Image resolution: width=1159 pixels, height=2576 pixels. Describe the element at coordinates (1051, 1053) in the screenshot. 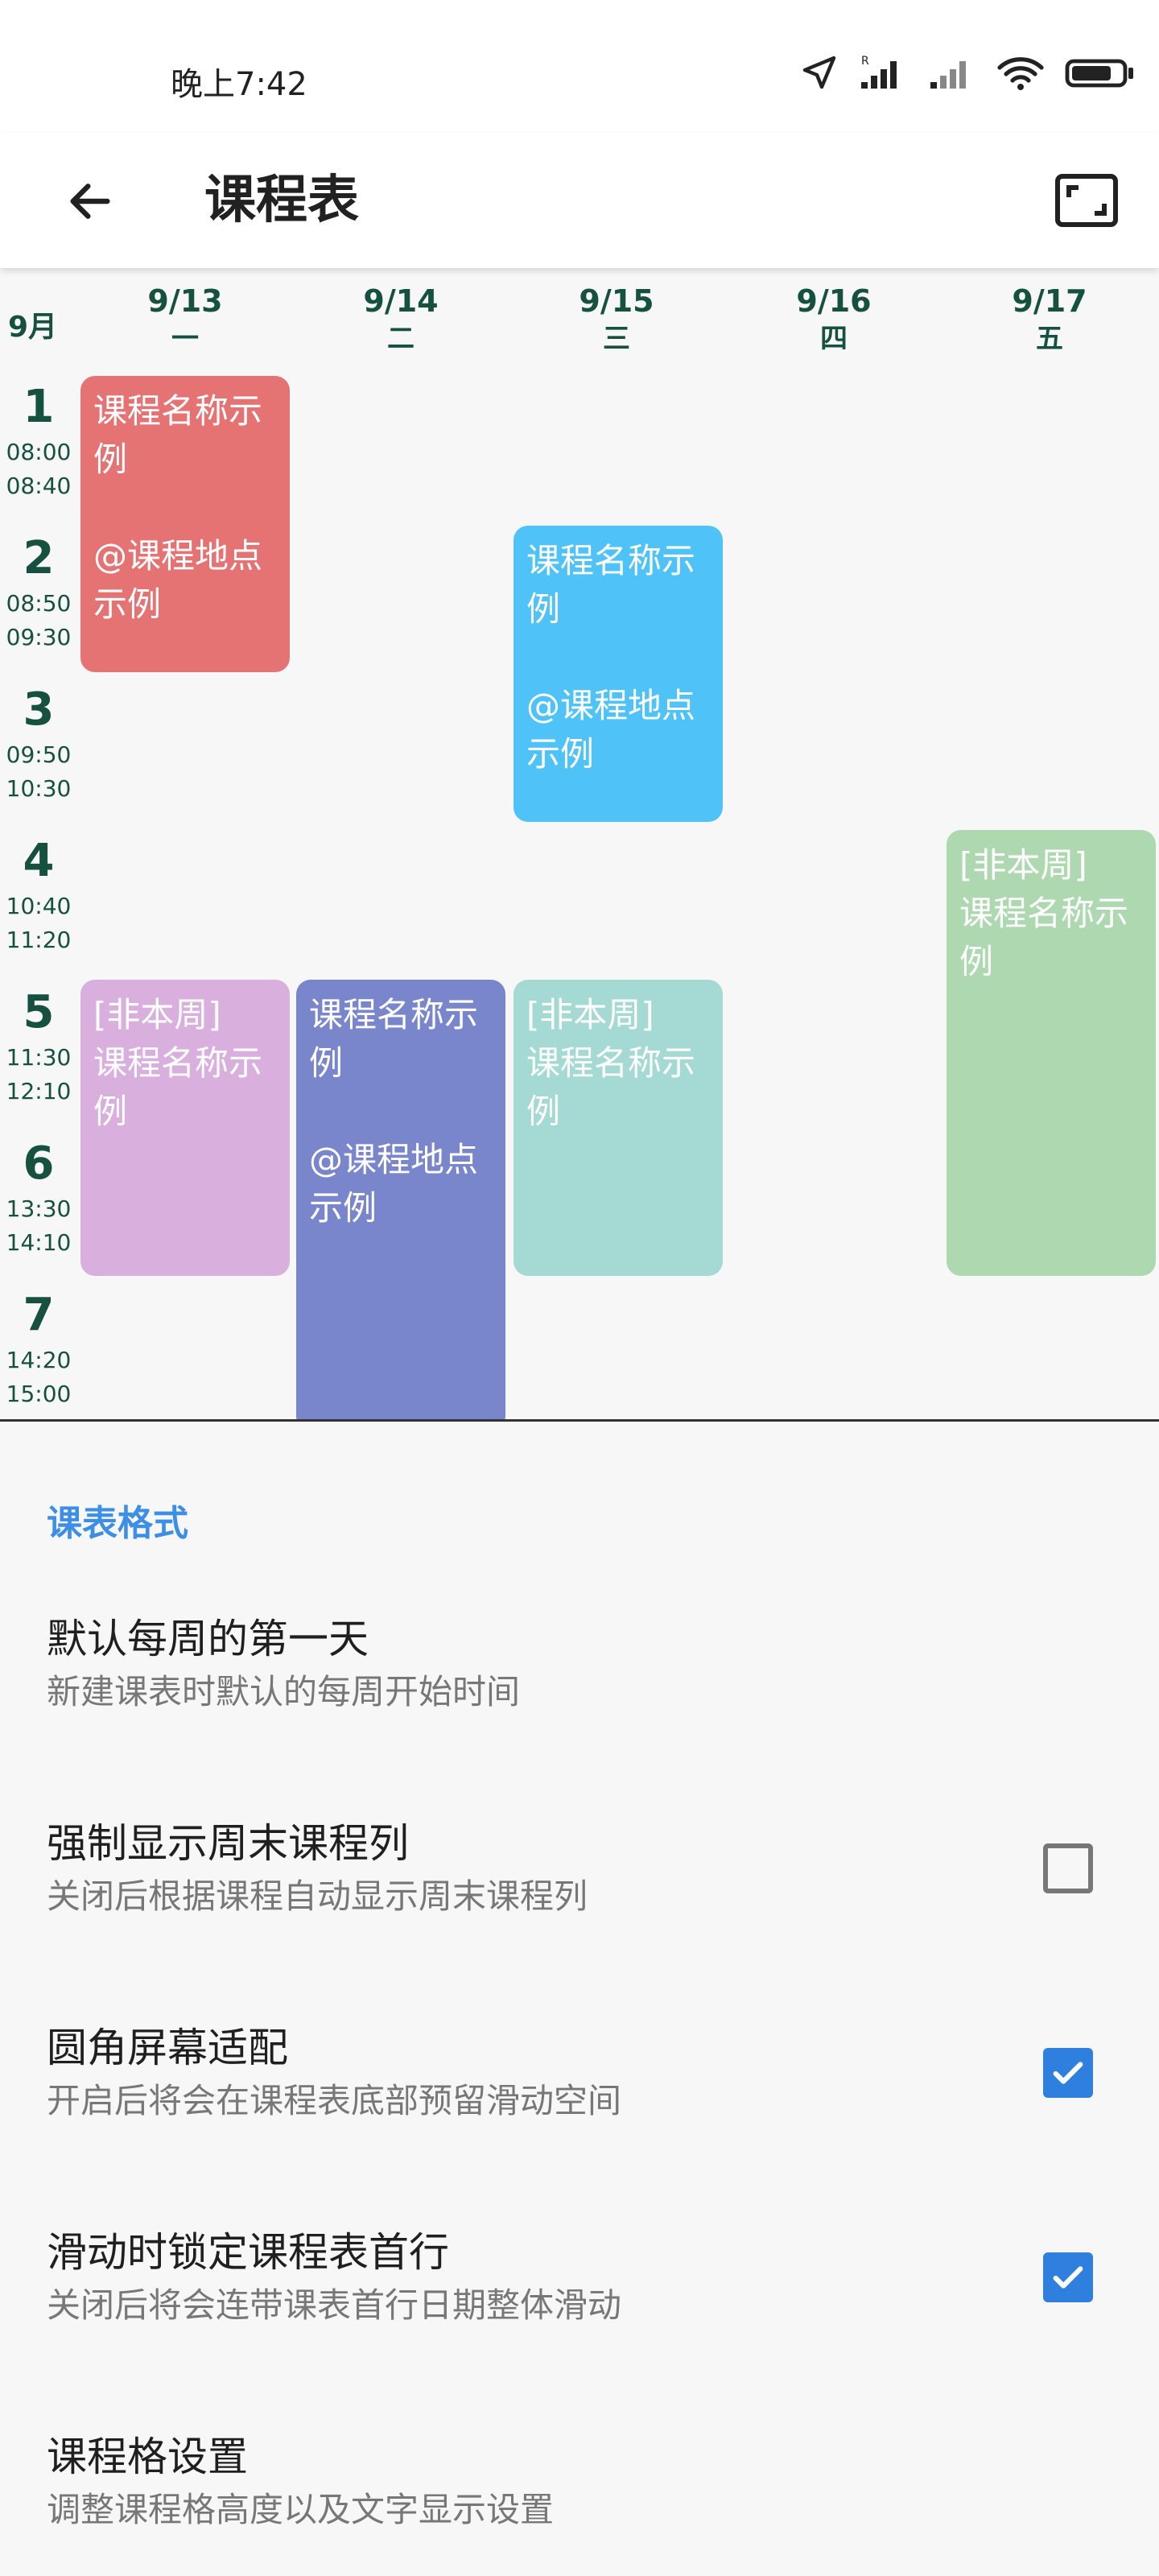

I see `course-block-fri: [非本周] 课程名称示例` at that location.